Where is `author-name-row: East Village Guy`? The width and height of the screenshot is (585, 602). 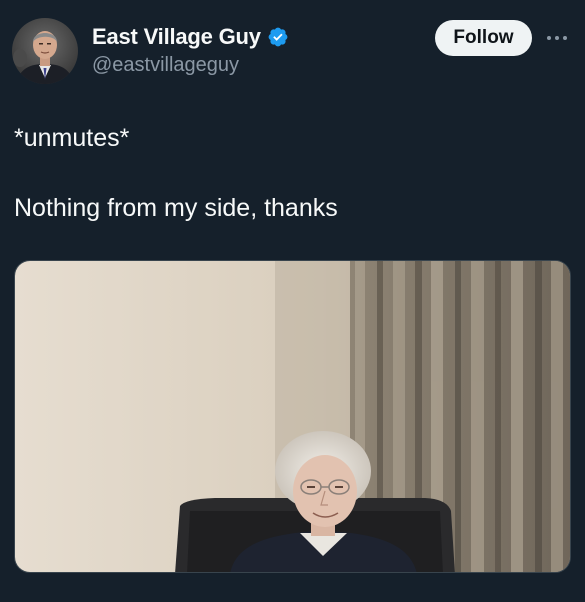 author-name-row: East Village Guy is located at coordinates (190, 37).